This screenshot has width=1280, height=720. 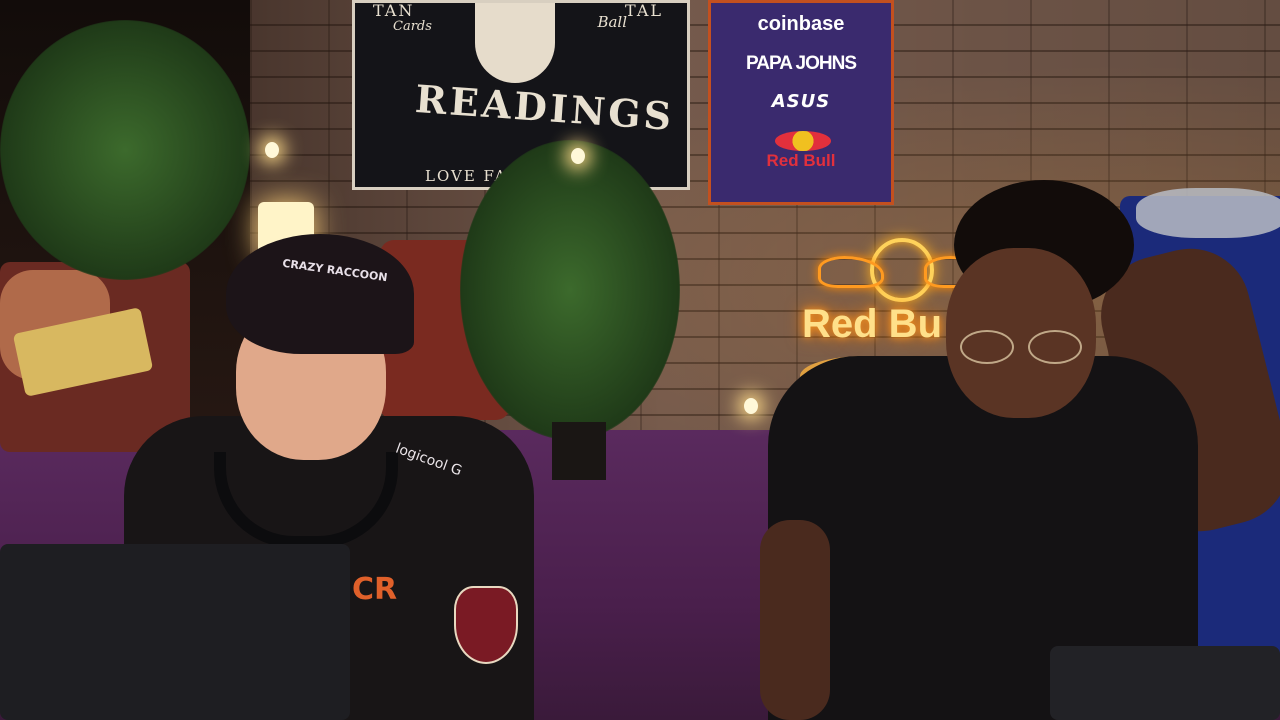 What do you see at coordinates (335, 270) in the screenshot?
I see `cap-text: CRAZY RACCOON` at bounding box center [335, 270].